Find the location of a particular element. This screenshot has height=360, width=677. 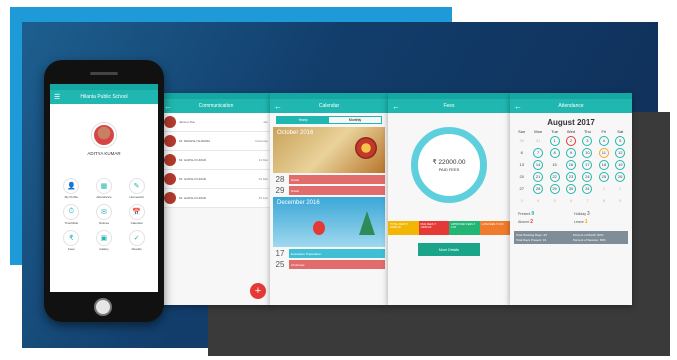

day-number: 6 is located at coordinates (571, 200).